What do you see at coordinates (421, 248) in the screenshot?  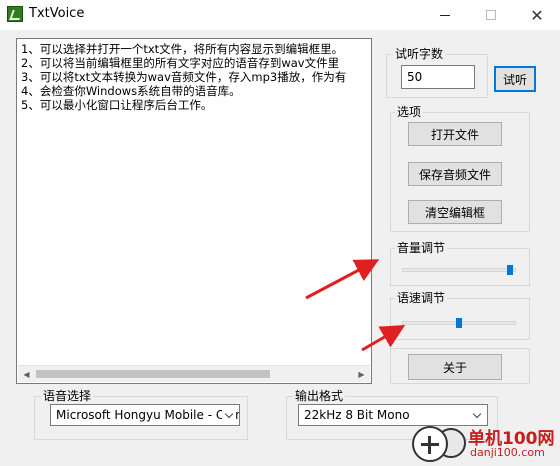 I see `volume-legend: 音量调节` at bounding box center [421, 248].